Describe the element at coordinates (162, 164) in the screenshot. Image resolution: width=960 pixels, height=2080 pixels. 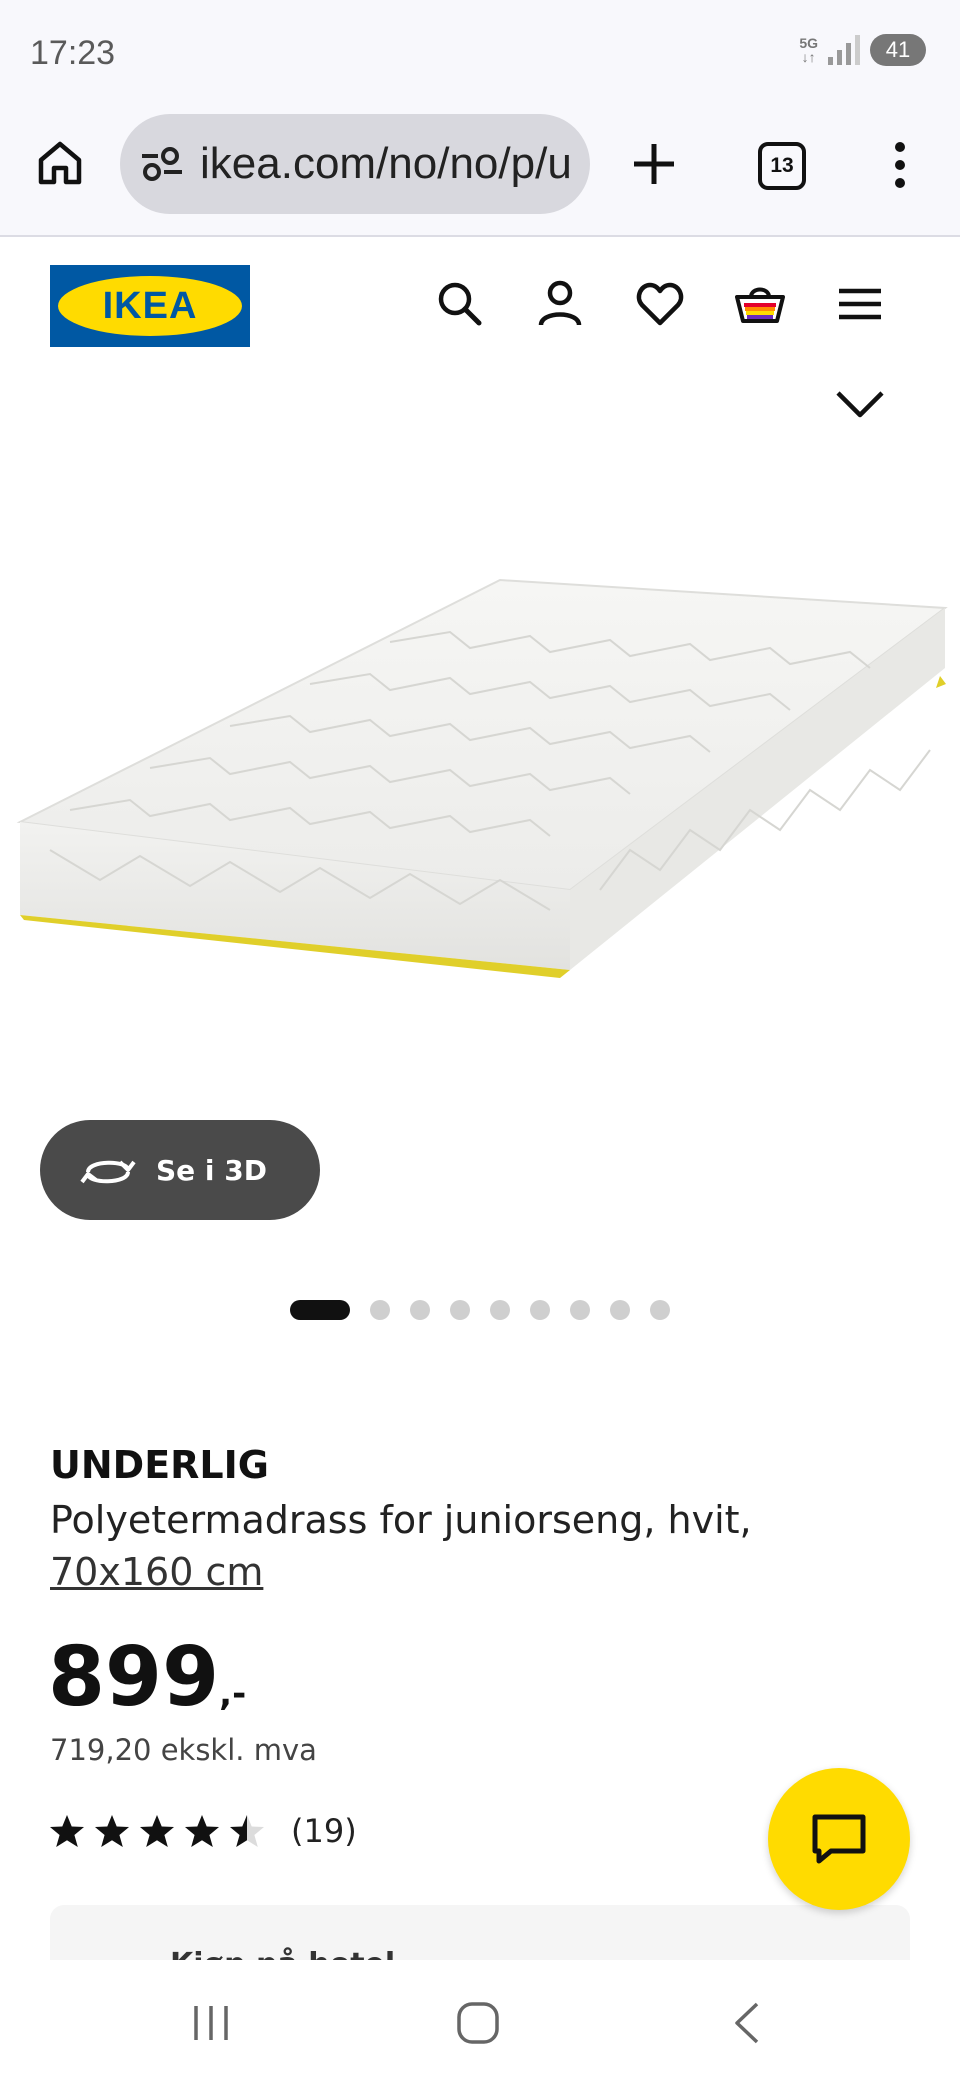
I see `site-settings-icon` at that location.